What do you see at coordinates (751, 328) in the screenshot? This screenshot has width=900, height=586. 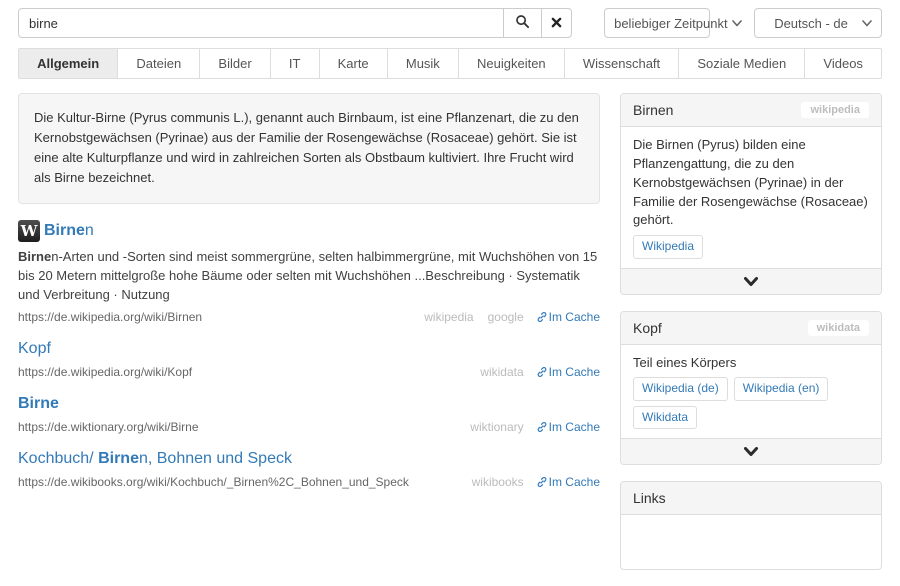 I see `panel-header: Kopf wikidata` at bounding box center [751, 328].